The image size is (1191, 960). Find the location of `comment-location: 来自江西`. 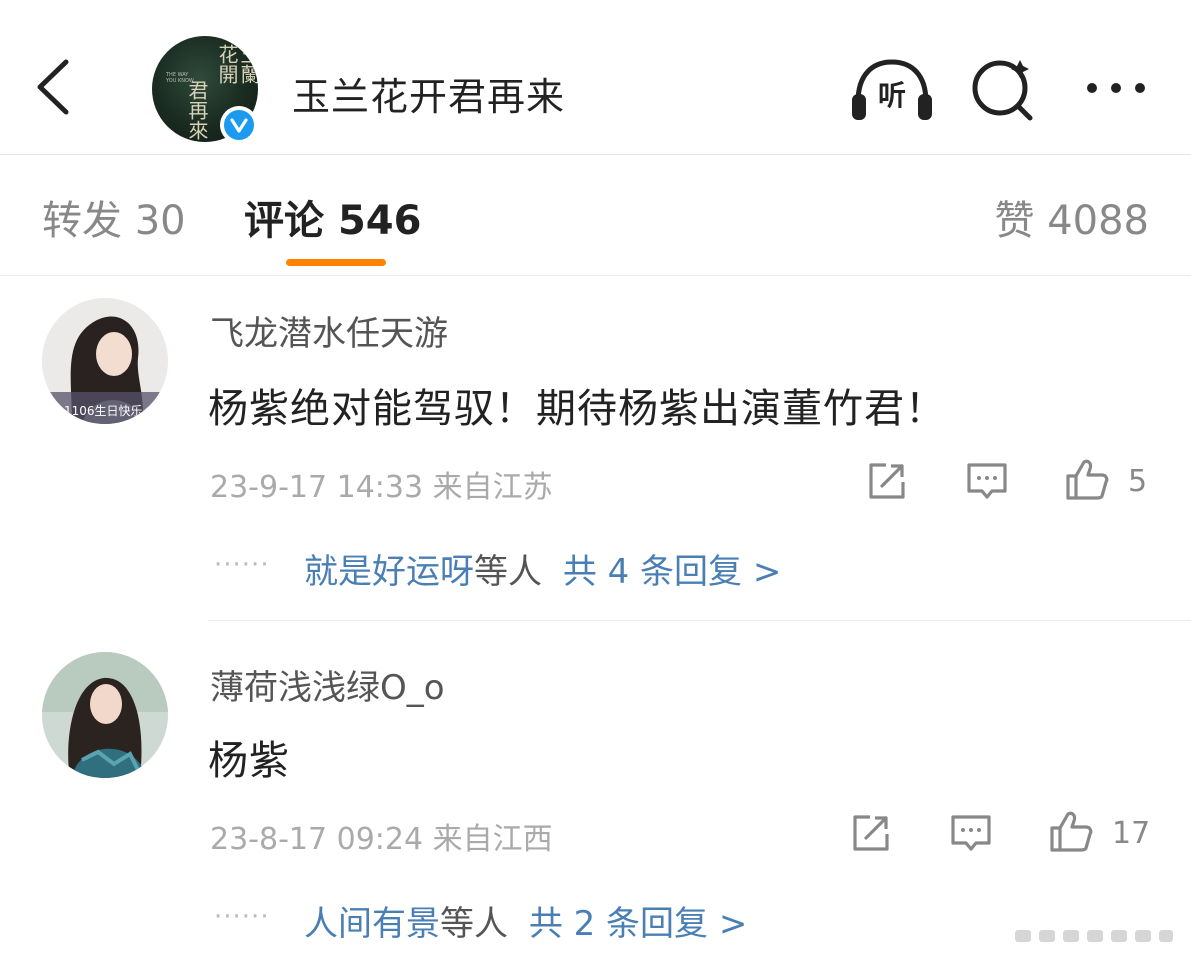

comment-location: 来自江西 is located at coordinates (492, 839).